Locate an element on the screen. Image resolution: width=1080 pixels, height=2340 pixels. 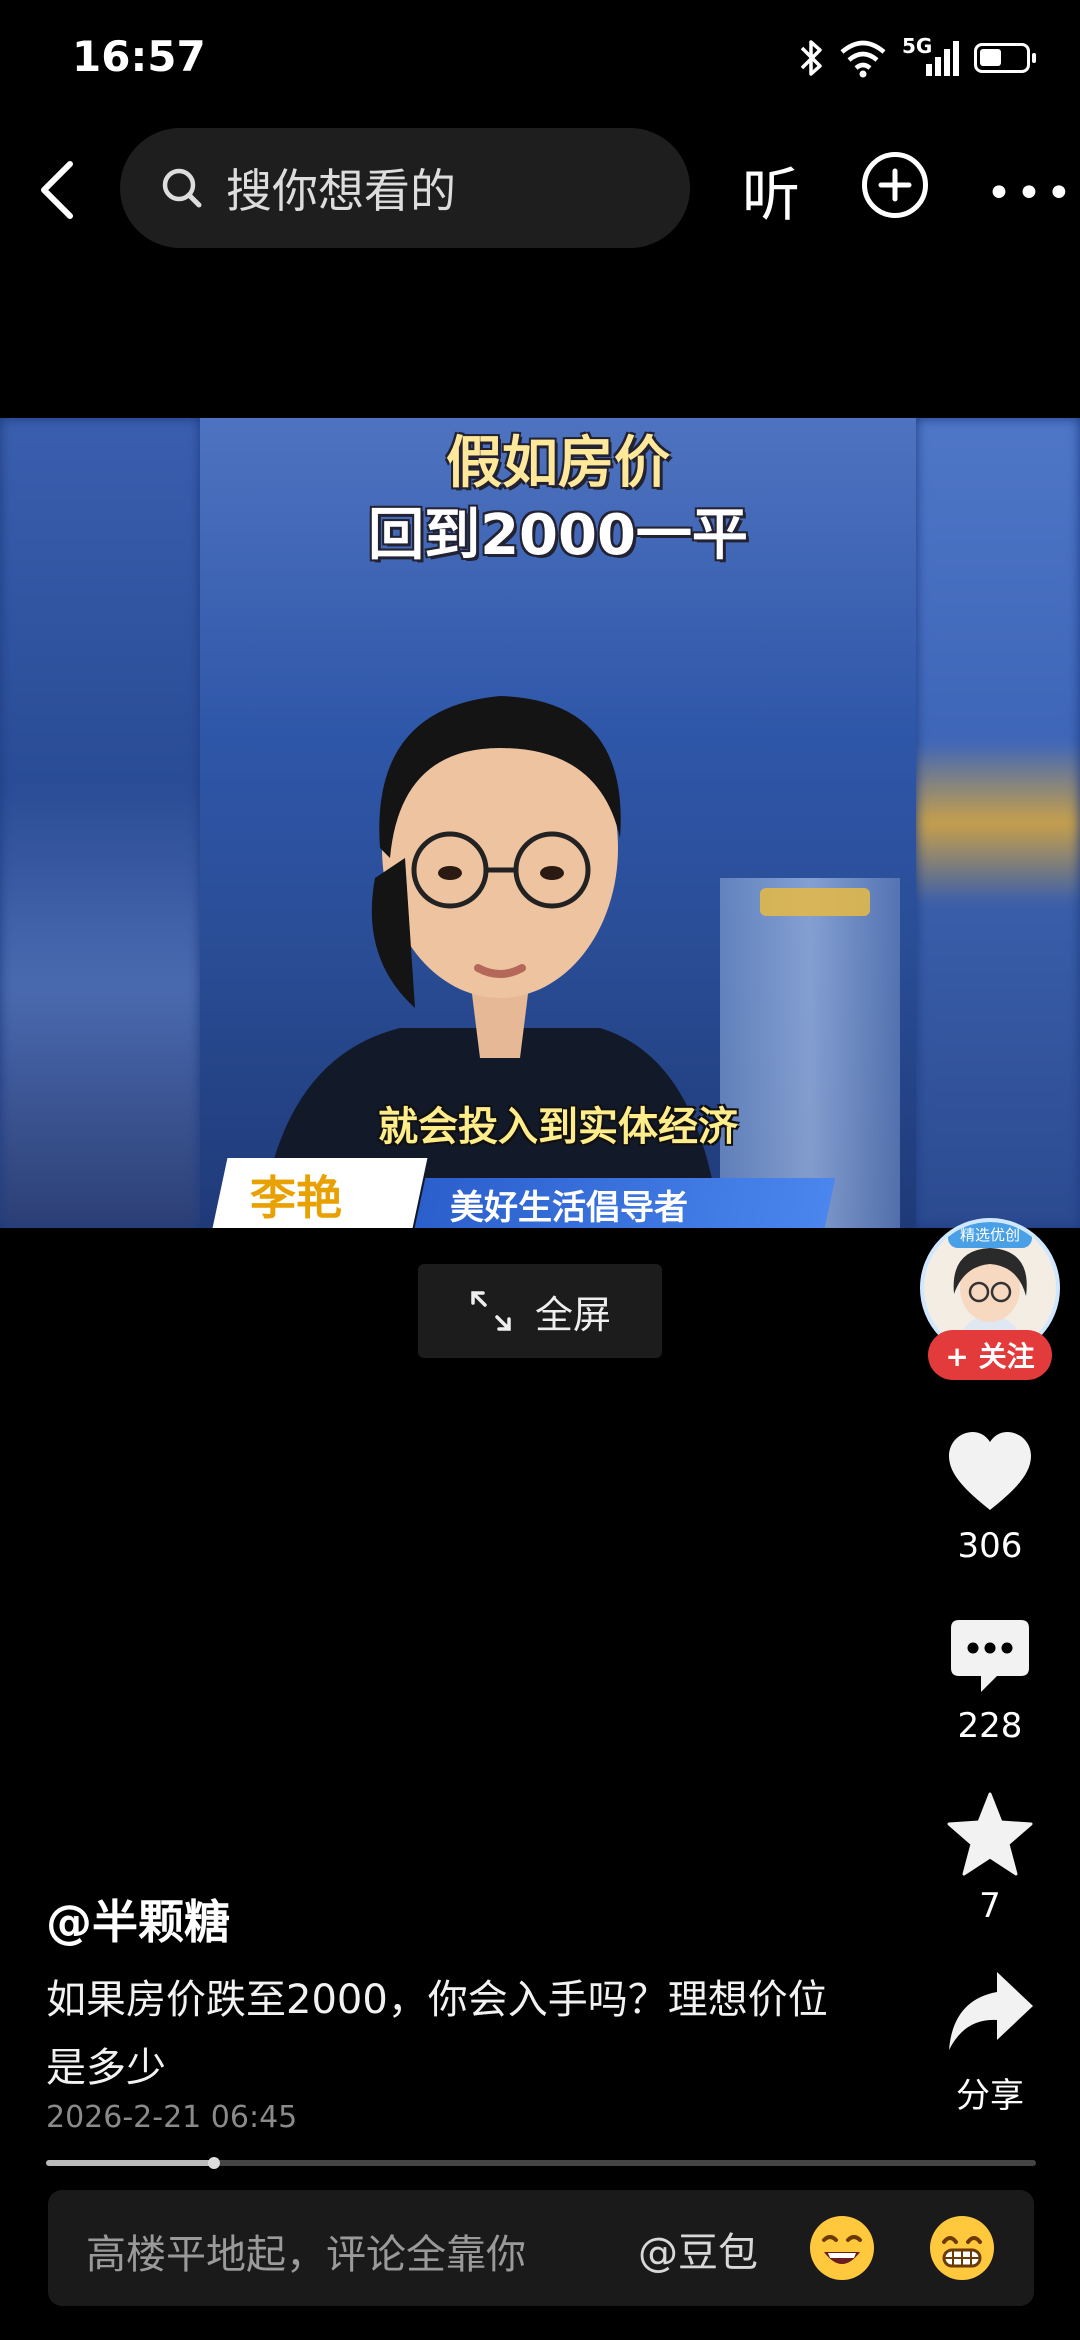
author-name: @半颗糖 is located at coordinates (138, 1919).